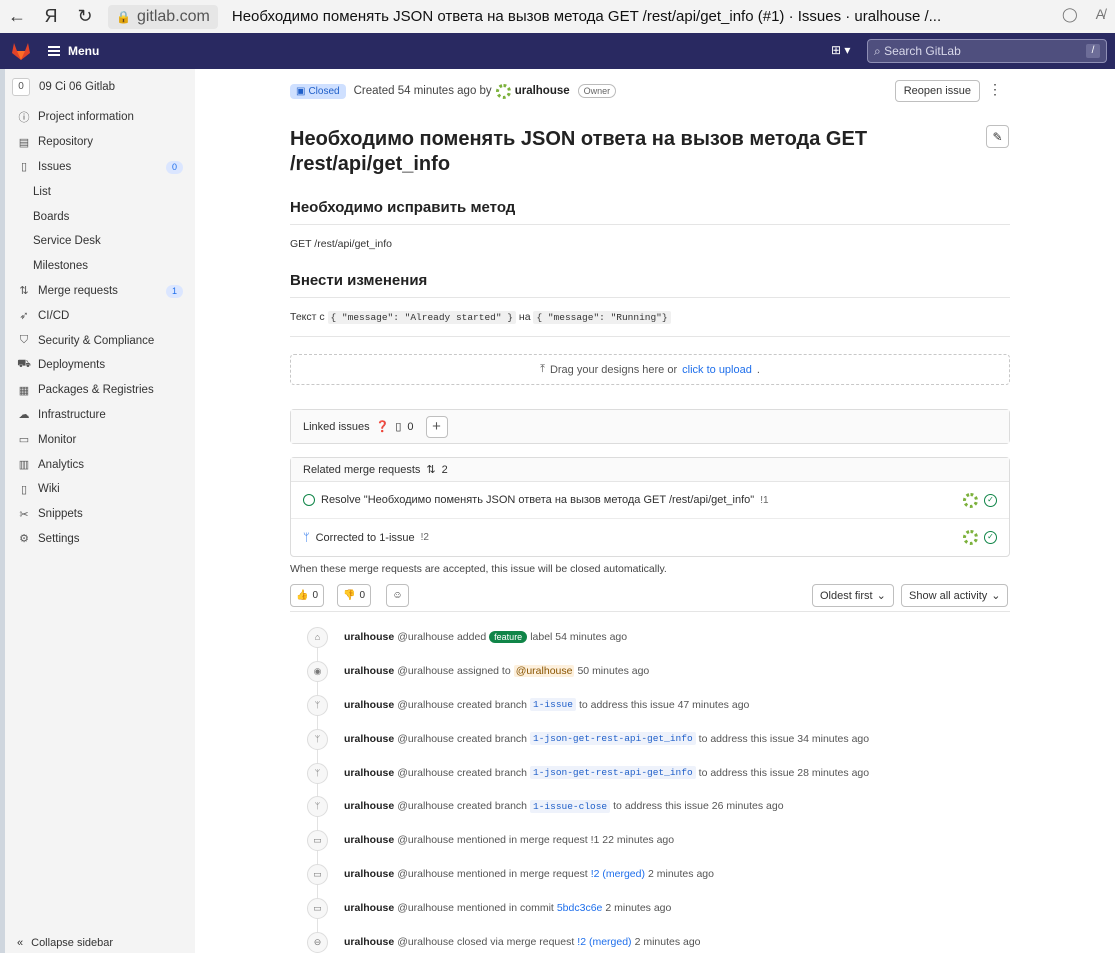 The image size is (1115, 959). What do you see at coordinates (100, 315) in the screenshot?
I see `sidebar-item-ci-cd: ➶ CI/CD` at bounding box center [100, 315].